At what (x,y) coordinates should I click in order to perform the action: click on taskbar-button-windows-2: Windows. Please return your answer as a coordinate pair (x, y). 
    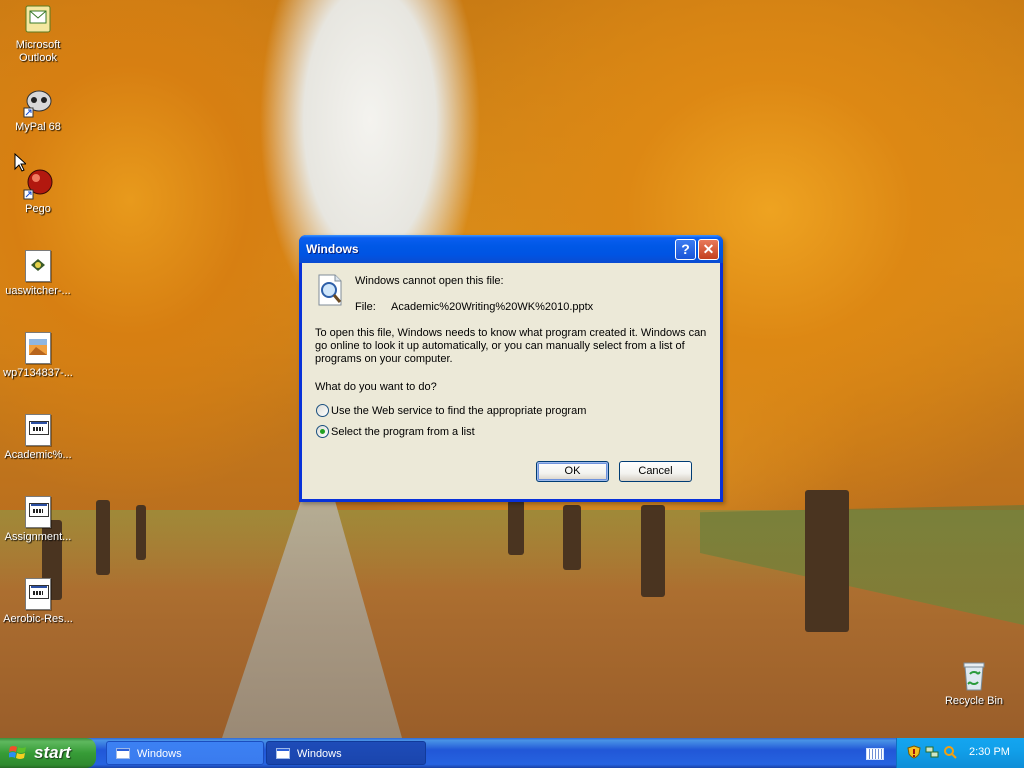
    Looking at the image, I should click on (346, 753).